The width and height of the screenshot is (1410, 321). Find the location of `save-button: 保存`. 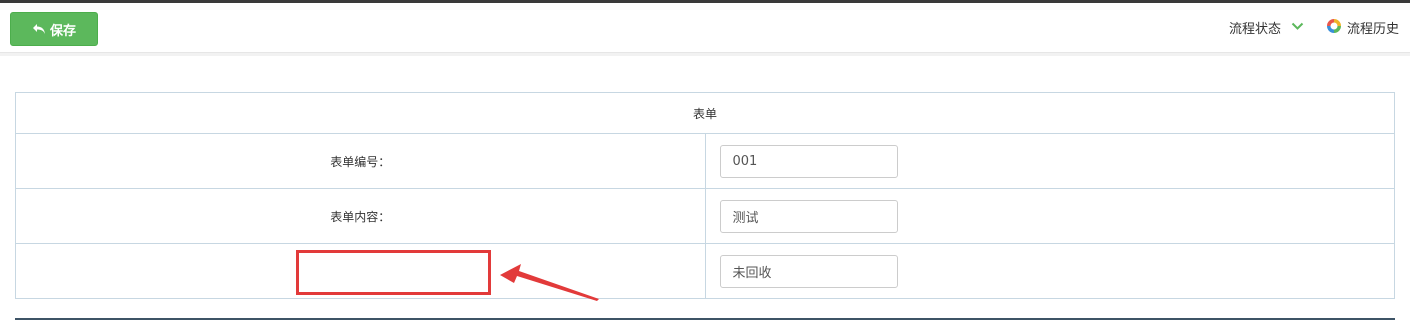

save-button: 保存 is located at coordinates (54, 29).